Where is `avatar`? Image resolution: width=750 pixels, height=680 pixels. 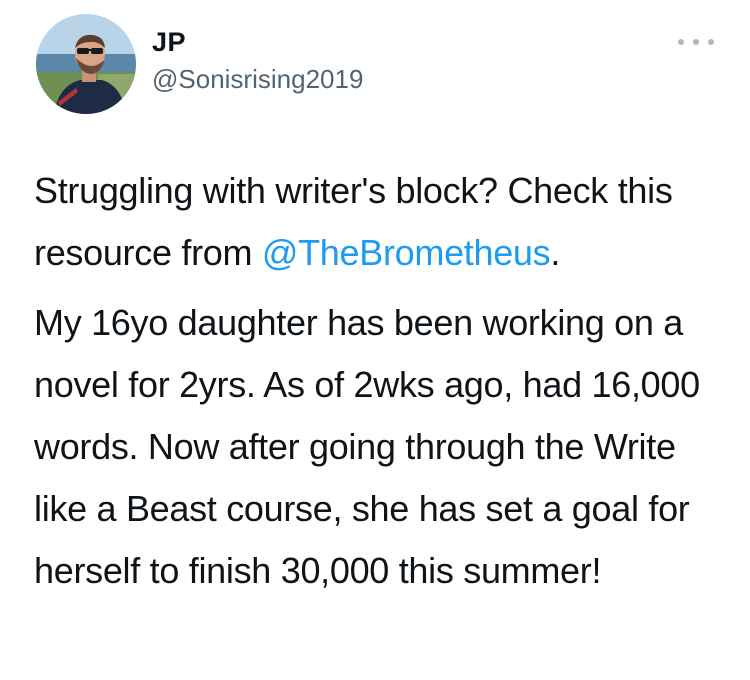
avatar is located at coordinates (86, 64).